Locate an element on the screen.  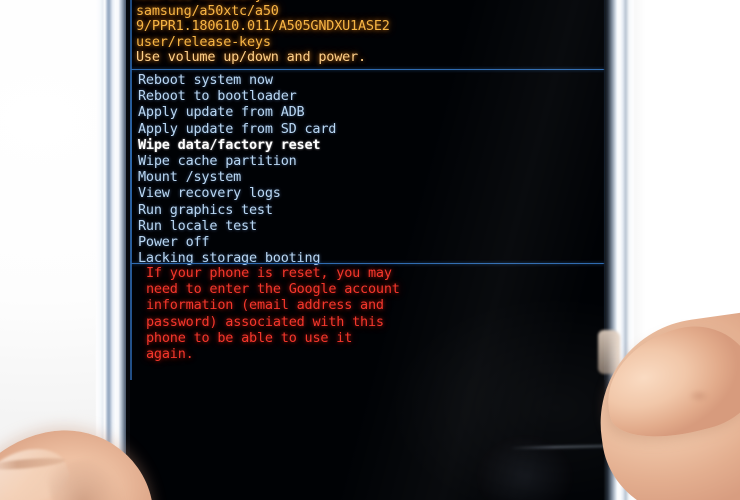
menu-item-mount-system: Mount /system is located at coordinates (371, 177).